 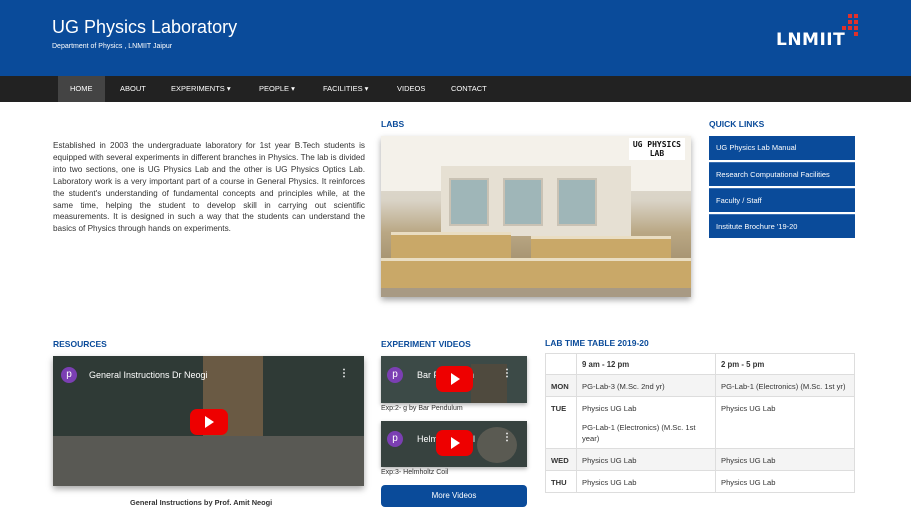 I want to click on experiment-video-helmholtz-coil: p Helmholtz Coil ⋮, so click(x=454, y=444).